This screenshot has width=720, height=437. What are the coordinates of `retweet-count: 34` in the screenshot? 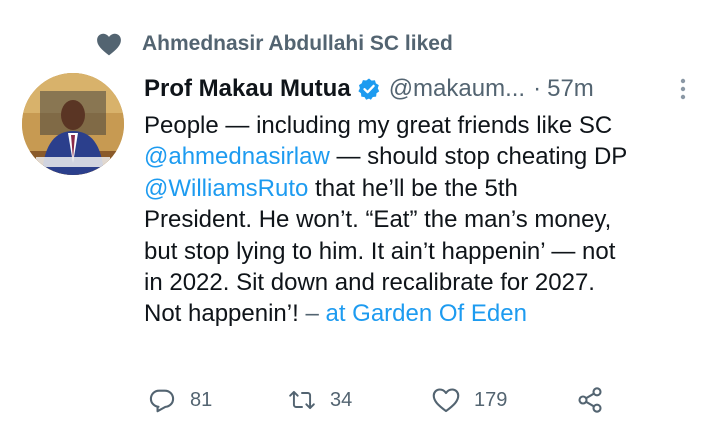 It's located at (341, 399).